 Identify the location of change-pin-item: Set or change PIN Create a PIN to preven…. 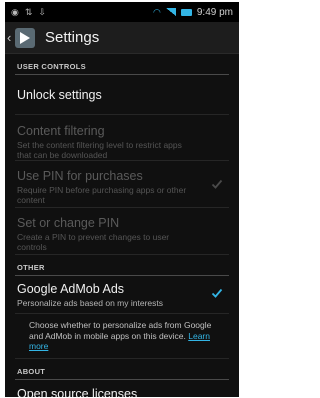
(122, 231).